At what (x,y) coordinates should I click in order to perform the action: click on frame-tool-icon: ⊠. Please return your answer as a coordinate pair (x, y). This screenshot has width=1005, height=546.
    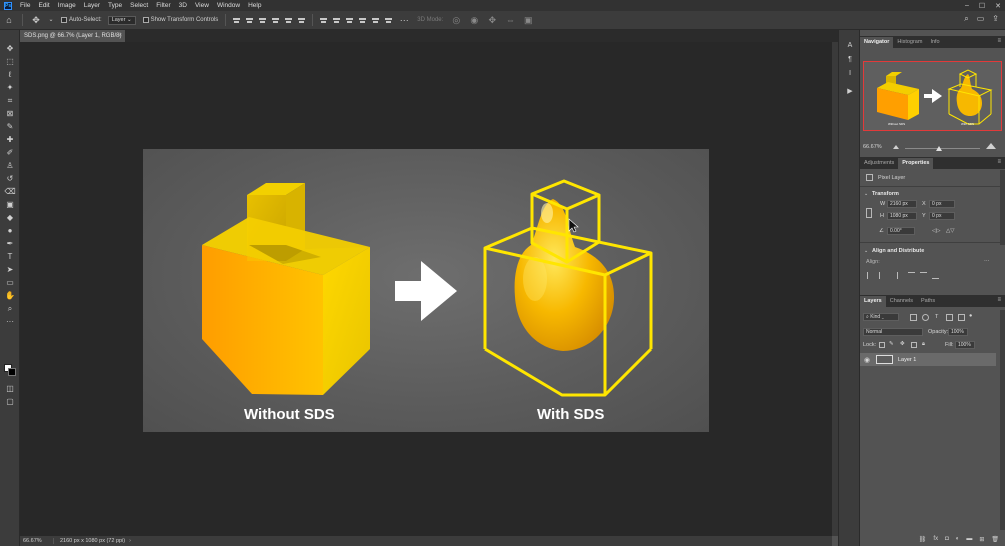
    Looking at the image, I should click on (10, 113).